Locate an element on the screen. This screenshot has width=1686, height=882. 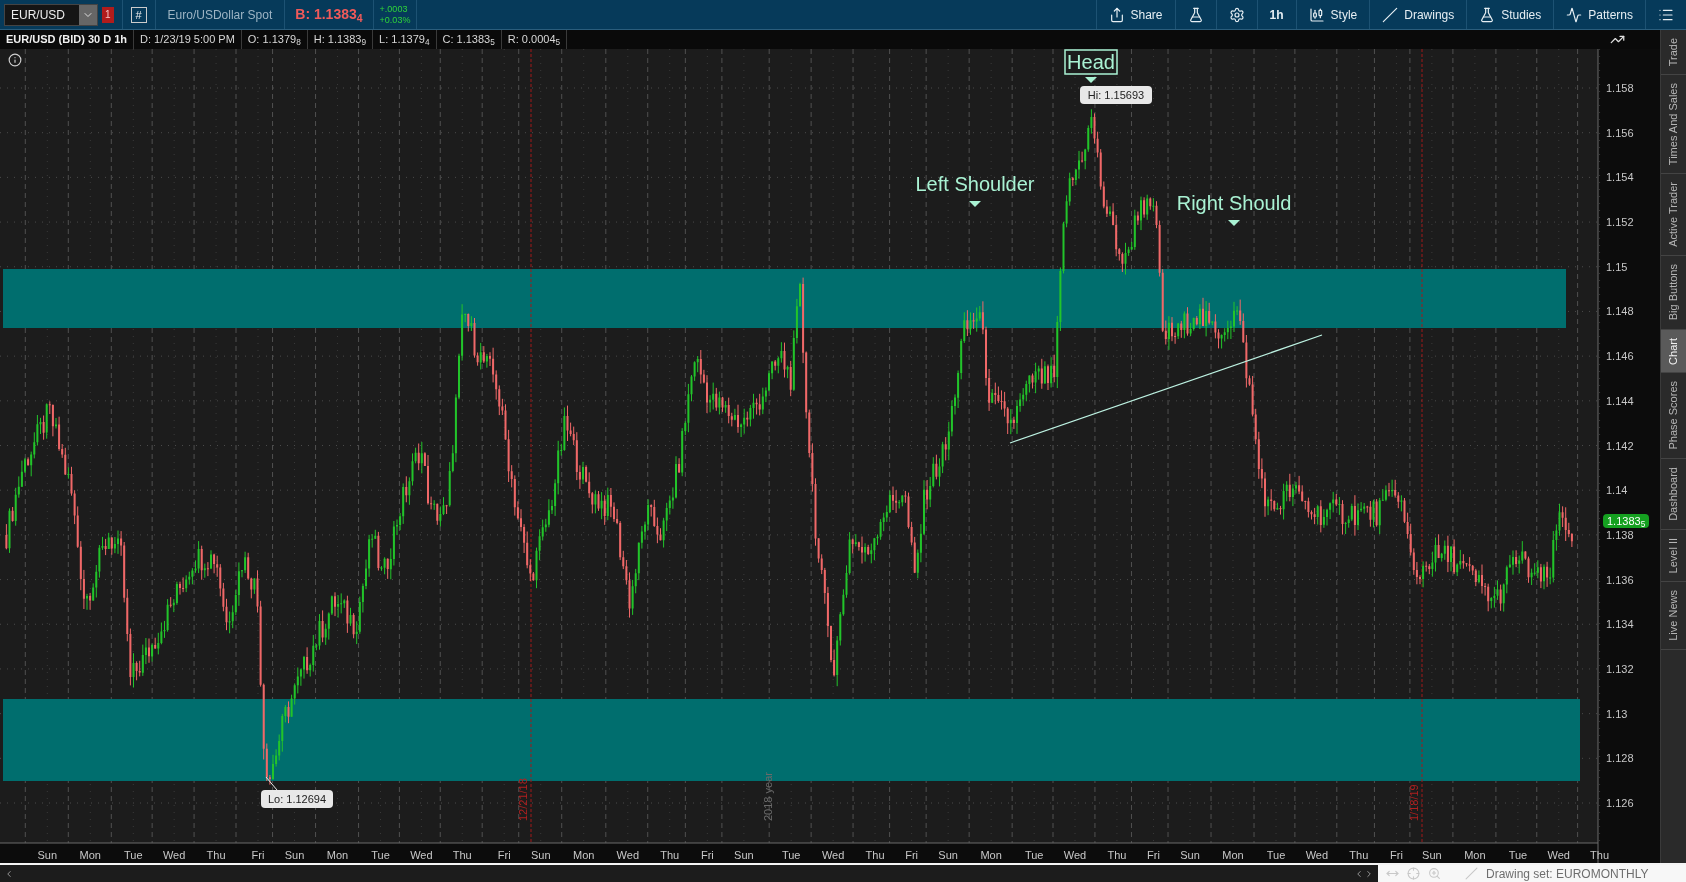
price-label: 1.132 is located at coordinates (1620, 668).